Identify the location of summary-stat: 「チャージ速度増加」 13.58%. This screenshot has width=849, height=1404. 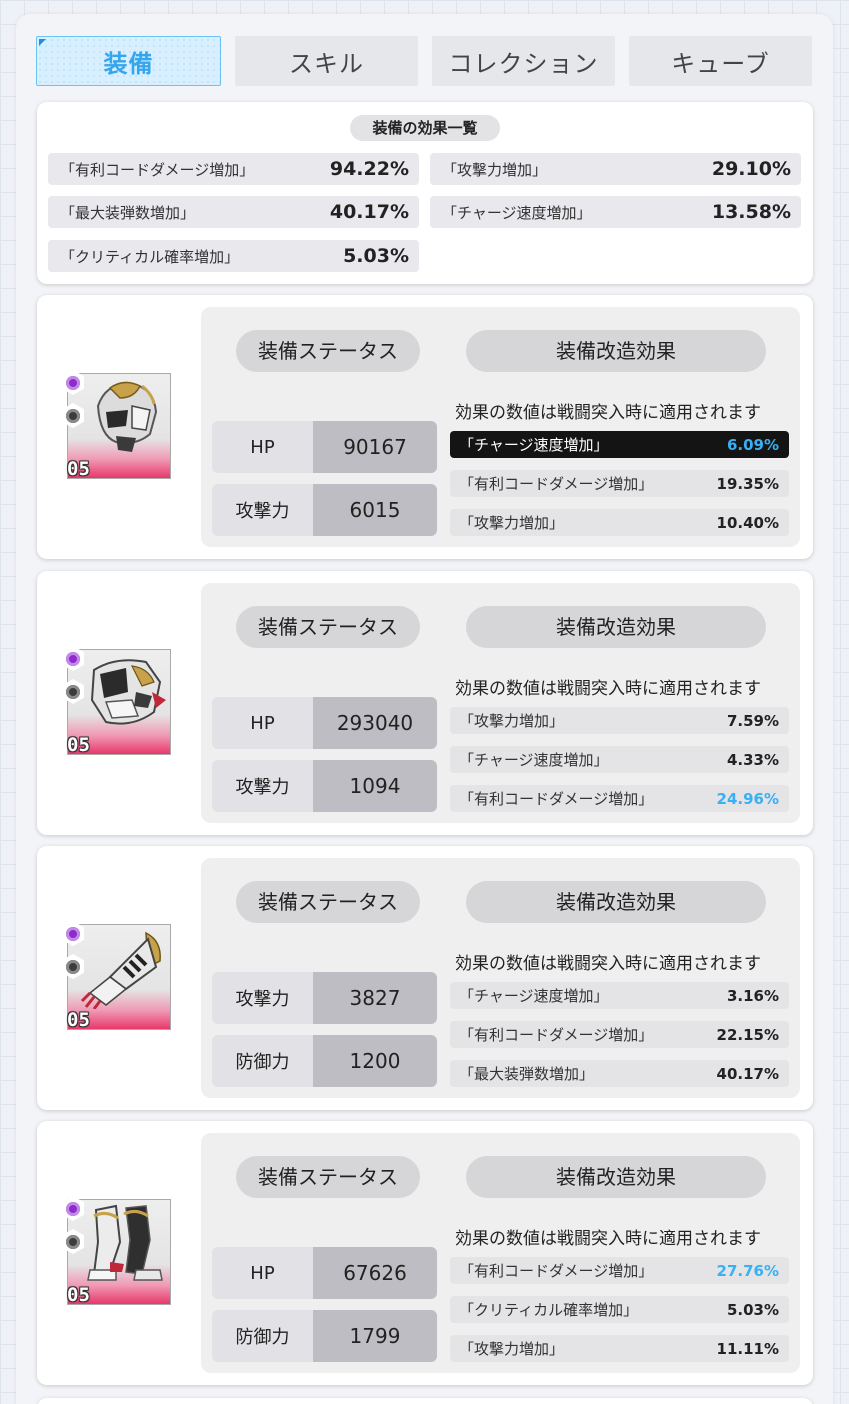
(615, 212).